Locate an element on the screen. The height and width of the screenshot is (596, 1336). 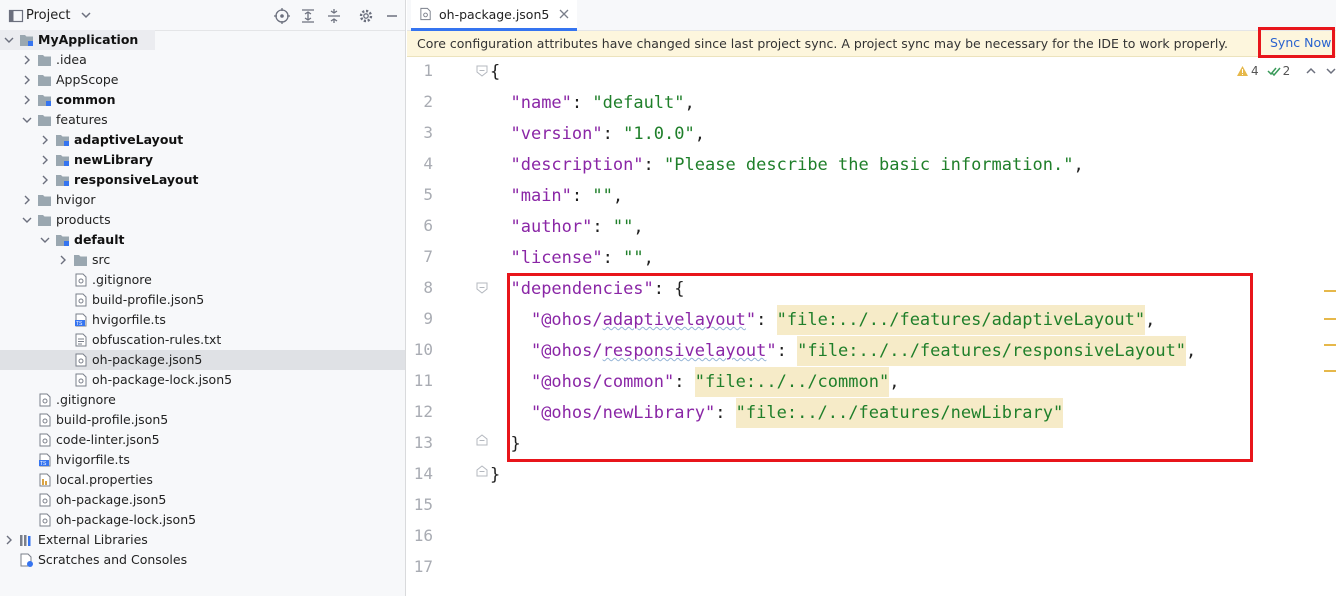
project-view-icon is located at coordinates (16, 16).